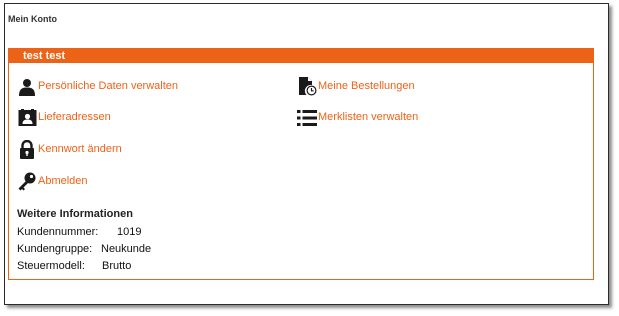 The height and width of the screenshot is (316, 619). I want to click on customer-group-value: Neukunde, so click(126, 249).